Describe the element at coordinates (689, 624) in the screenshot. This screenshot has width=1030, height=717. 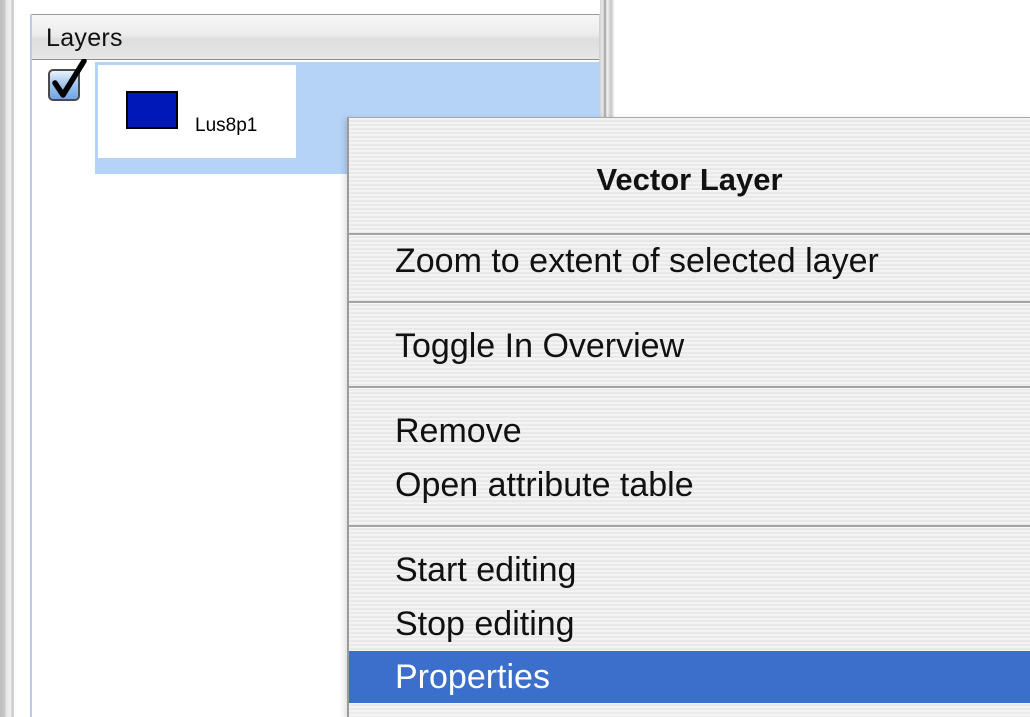
I see `menu-item-stop-editing: Stop editing` at that location.